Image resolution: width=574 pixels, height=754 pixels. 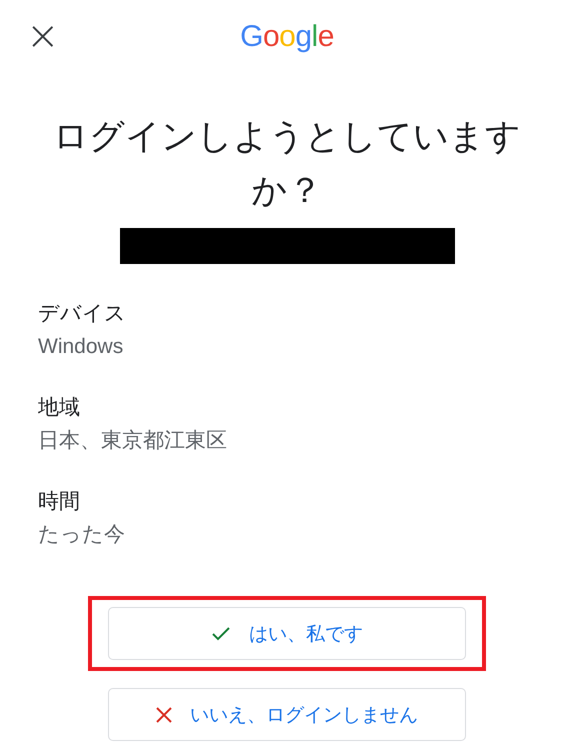 I want to click on detail-value: Windows, so click(x=81, y=347).